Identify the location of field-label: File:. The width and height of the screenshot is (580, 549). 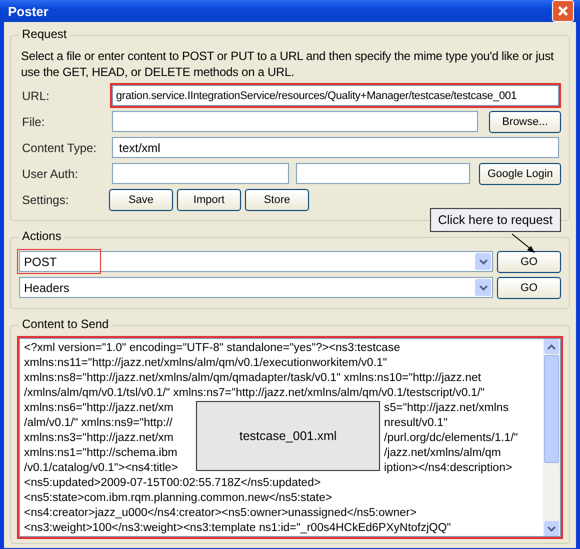
(33, 121).